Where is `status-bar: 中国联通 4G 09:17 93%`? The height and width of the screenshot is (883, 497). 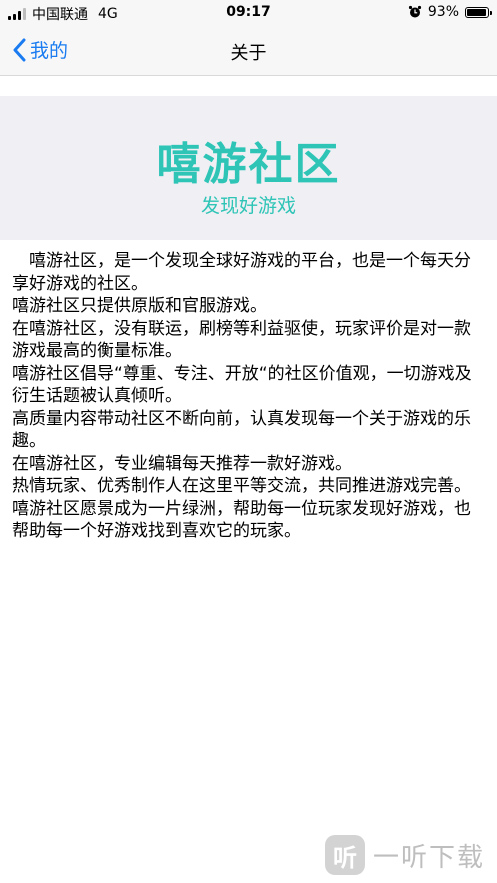
status-bar: 中国联通 4G 09:17 93% is located at coordinates (248, 13).